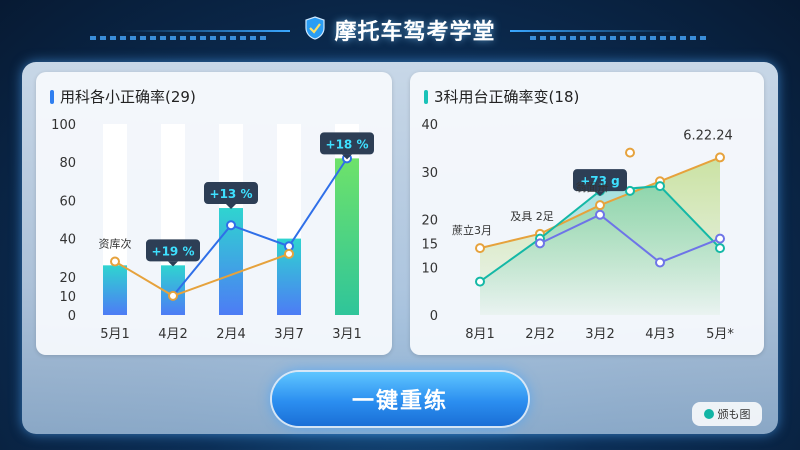  Describe the element at coordinates (63, 125) in the screenshot. I see `y-tick-label: 100` at that location.